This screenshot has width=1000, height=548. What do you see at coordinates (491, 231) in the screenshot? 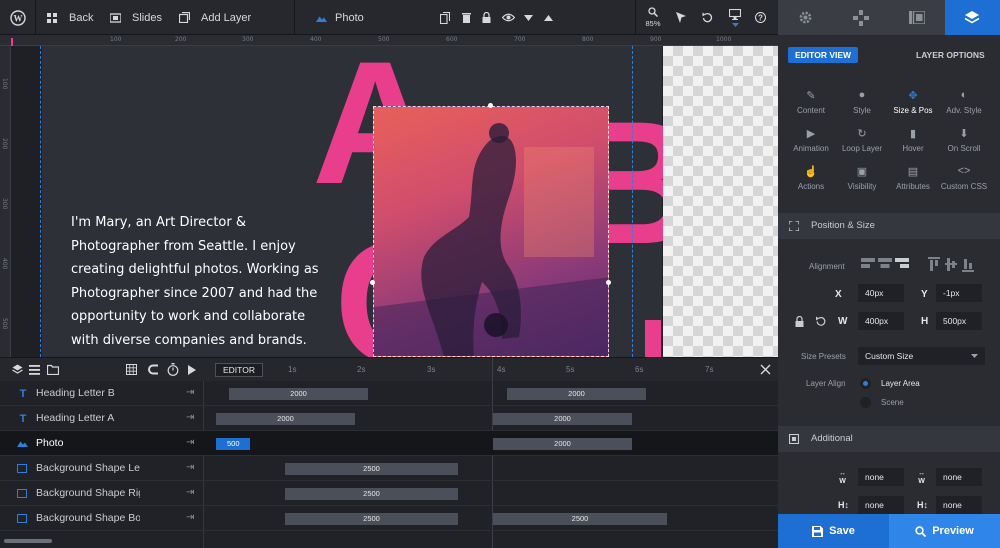
I see `photo-layer` at bounding box center [491, 231].